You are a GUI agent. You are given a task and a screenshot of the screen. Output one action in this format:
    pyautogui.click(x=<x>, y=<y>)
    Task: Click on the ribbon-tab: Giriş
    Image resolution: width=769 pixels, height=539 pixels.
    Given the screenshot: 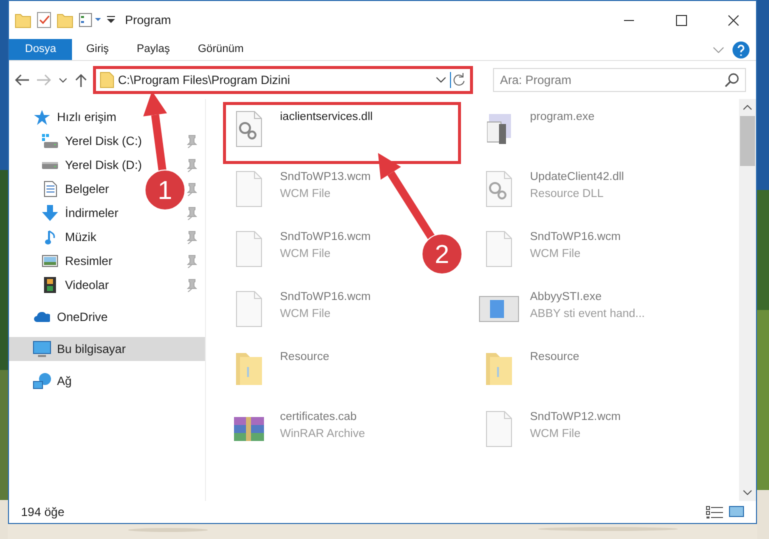 What is the action you would take?
    pyautogui.click(x=97, y=49)
    